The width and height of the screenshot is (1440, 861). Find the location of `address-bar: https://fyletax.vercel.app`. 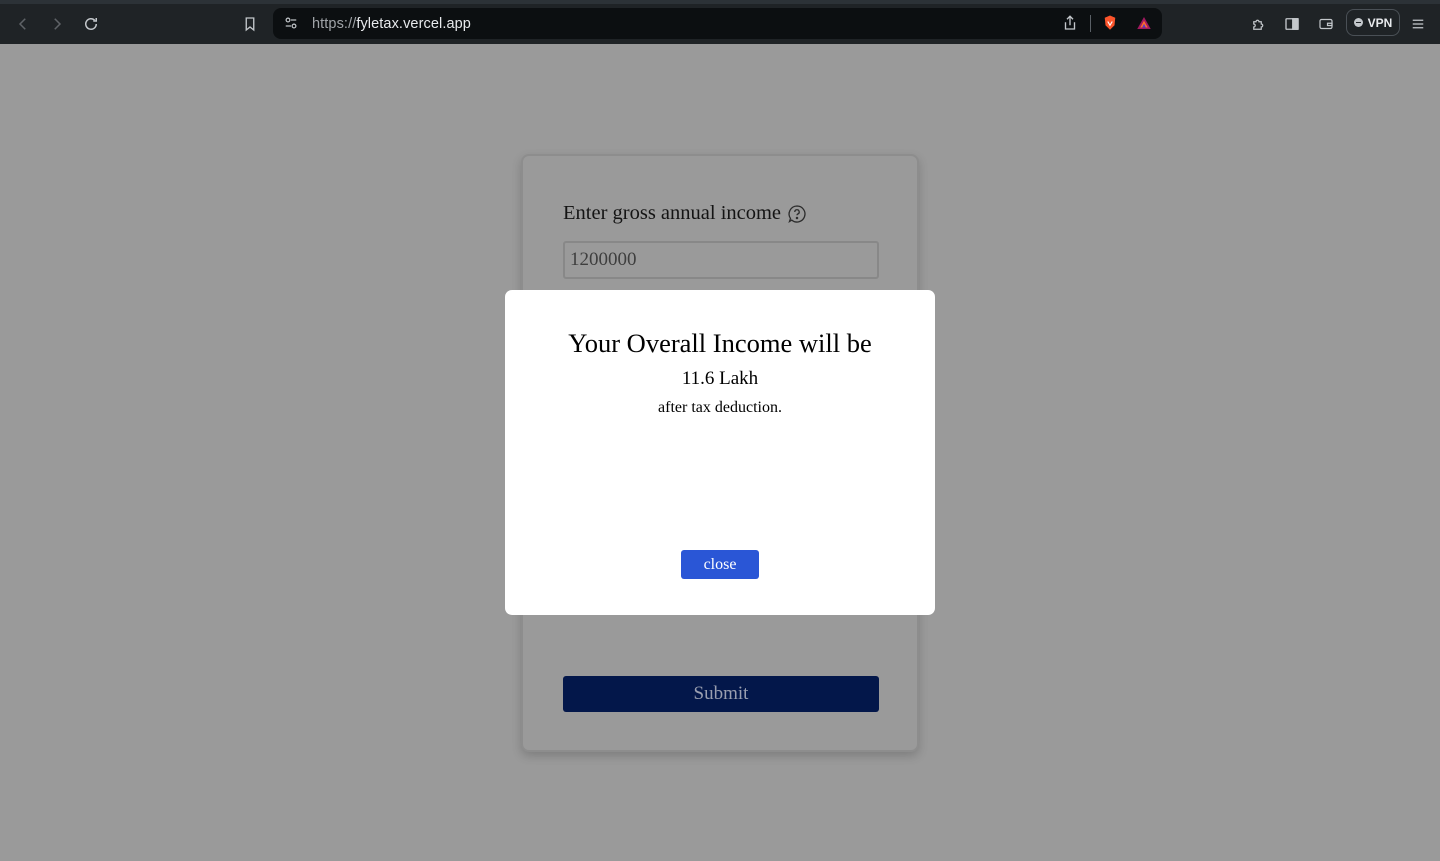

address-bar: https://fyletax.vercel.app is located at coordinates (717, 23).